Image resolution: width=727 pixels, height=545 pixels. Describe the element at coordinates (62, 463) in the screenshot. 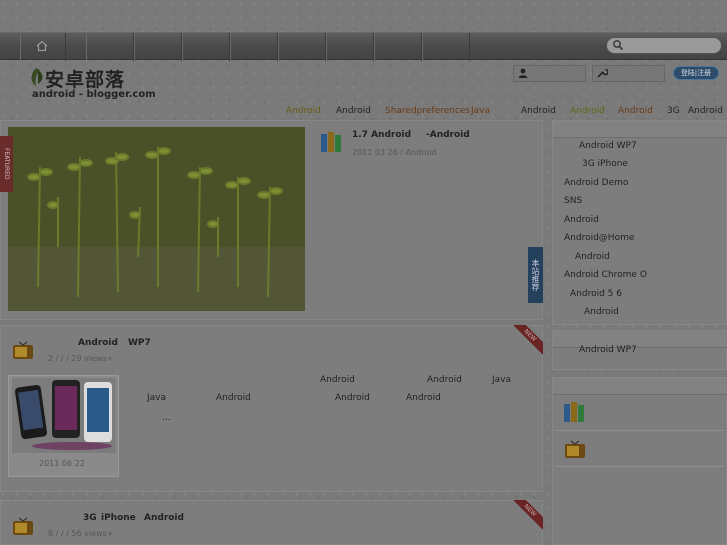

I see `thumbnail-date: 2011 06 22` at that location.